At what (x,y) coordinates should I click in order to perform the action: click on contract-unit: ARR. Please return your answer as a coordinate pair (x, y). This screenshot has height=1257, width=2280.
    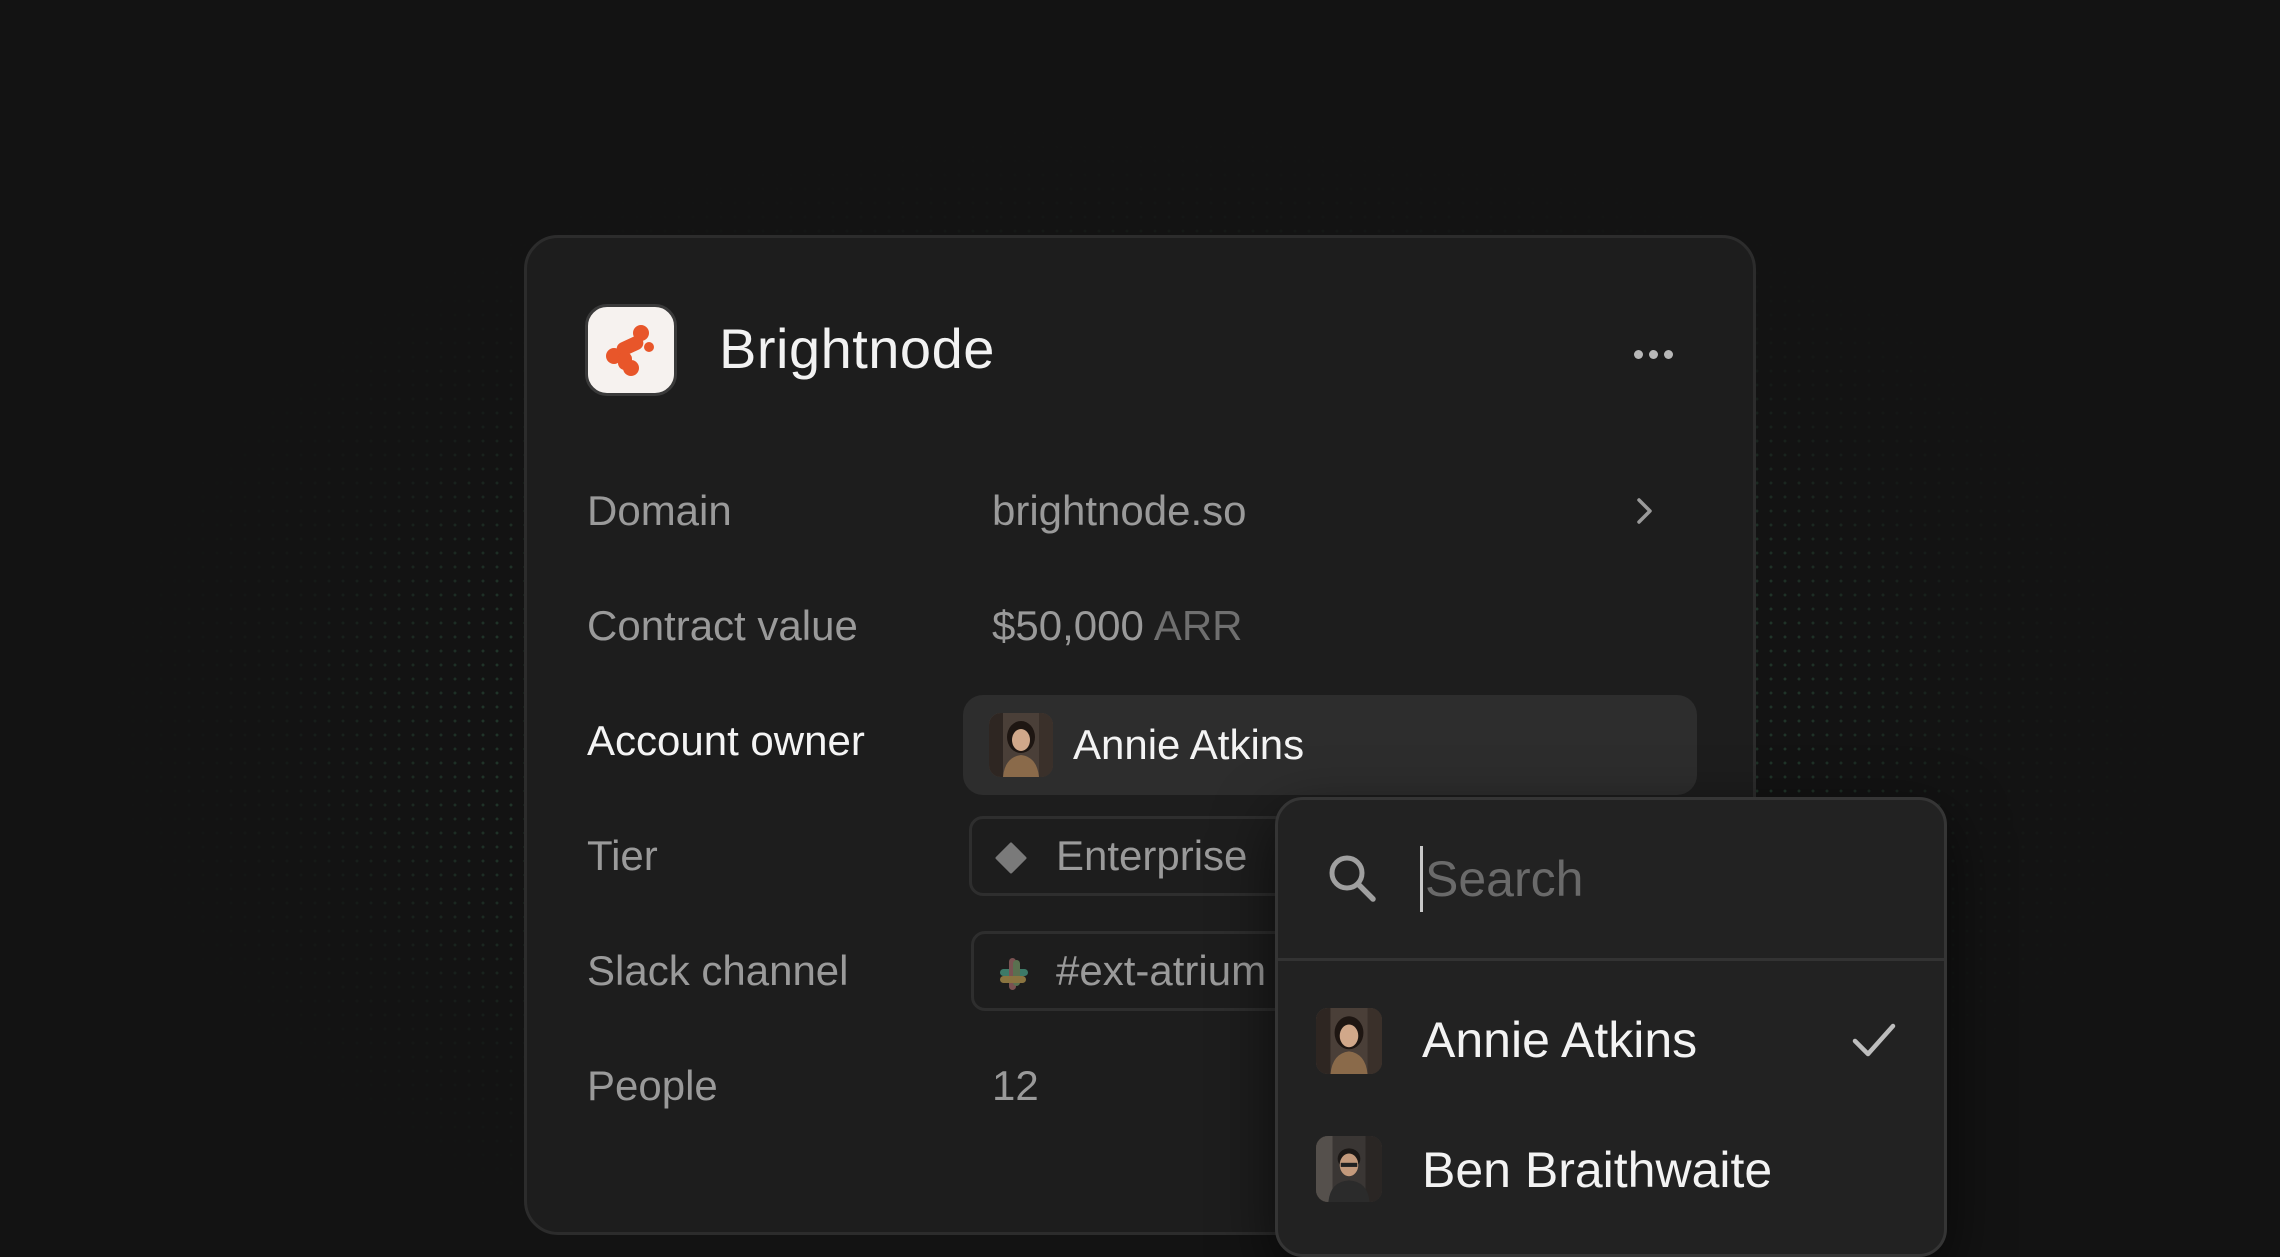
    Looking at the image, I should click on (1198, 625).